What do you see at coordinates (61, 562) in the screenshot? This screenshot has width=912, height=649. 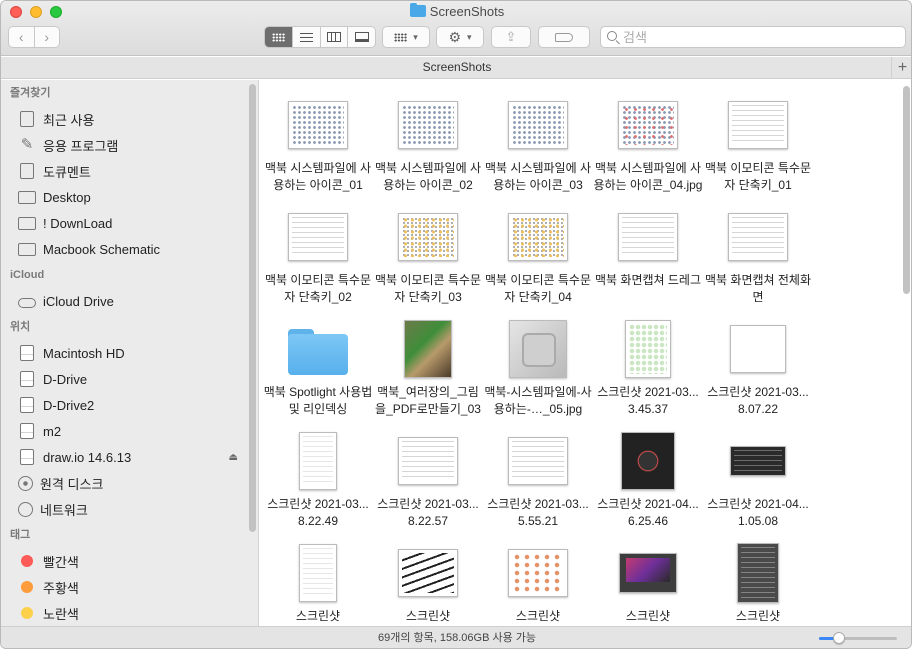 I see `sidebar-item-label: 빨간색` at bounding box center [61, 562].